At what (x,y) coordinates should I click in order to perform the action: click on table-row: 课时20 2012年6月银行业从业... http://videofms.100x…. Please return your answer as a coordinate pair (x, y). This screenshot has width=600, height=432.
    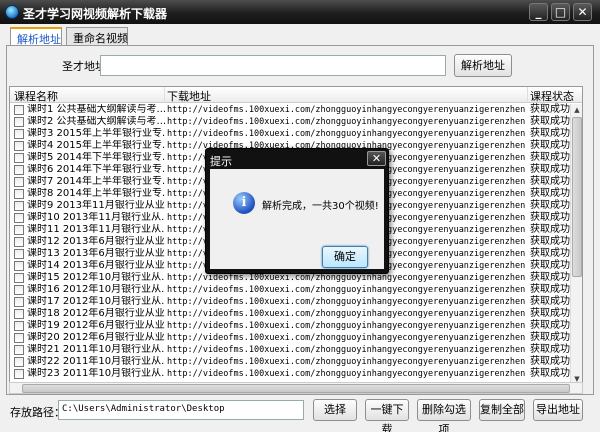
    Looking at the image, I should click on (290, 338).